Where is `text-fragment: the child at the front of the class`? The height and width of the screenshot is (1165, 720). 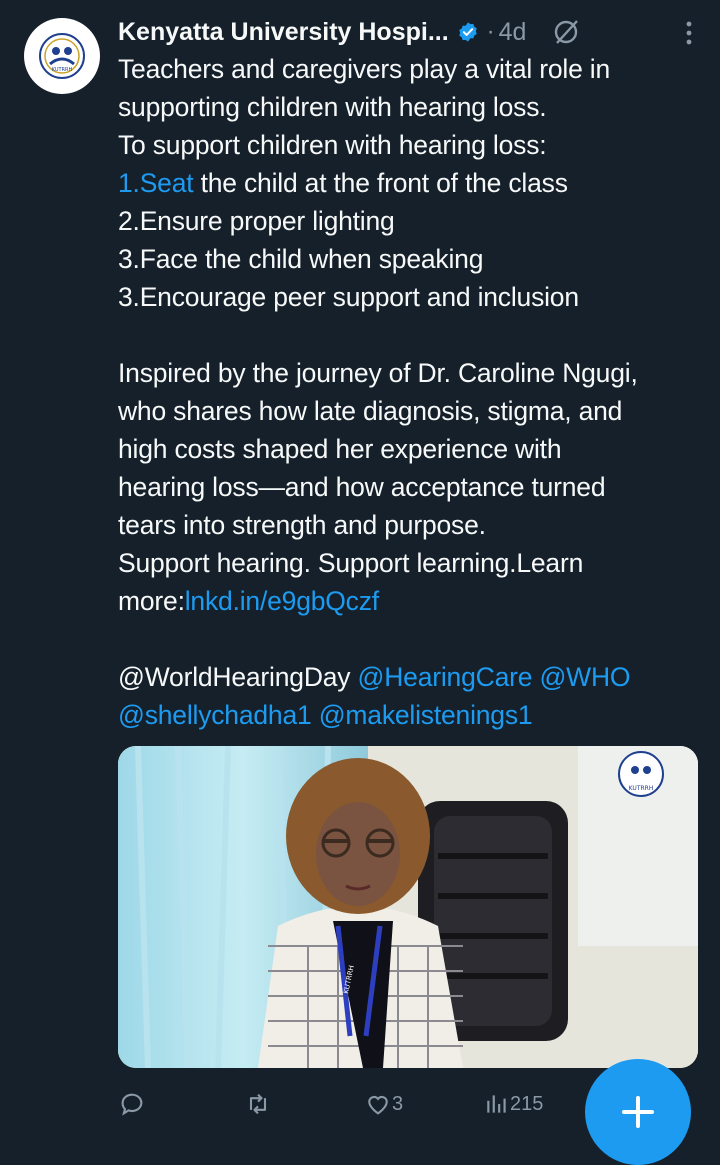 text-fragment: the child at the front of the class is located at coordinates (384, 183).